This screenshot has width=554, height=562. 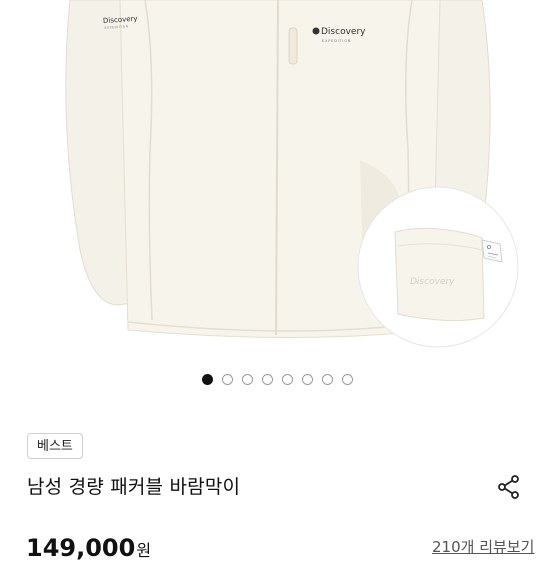 I want to click on price: 149,000원, so click(x=88, y=548).